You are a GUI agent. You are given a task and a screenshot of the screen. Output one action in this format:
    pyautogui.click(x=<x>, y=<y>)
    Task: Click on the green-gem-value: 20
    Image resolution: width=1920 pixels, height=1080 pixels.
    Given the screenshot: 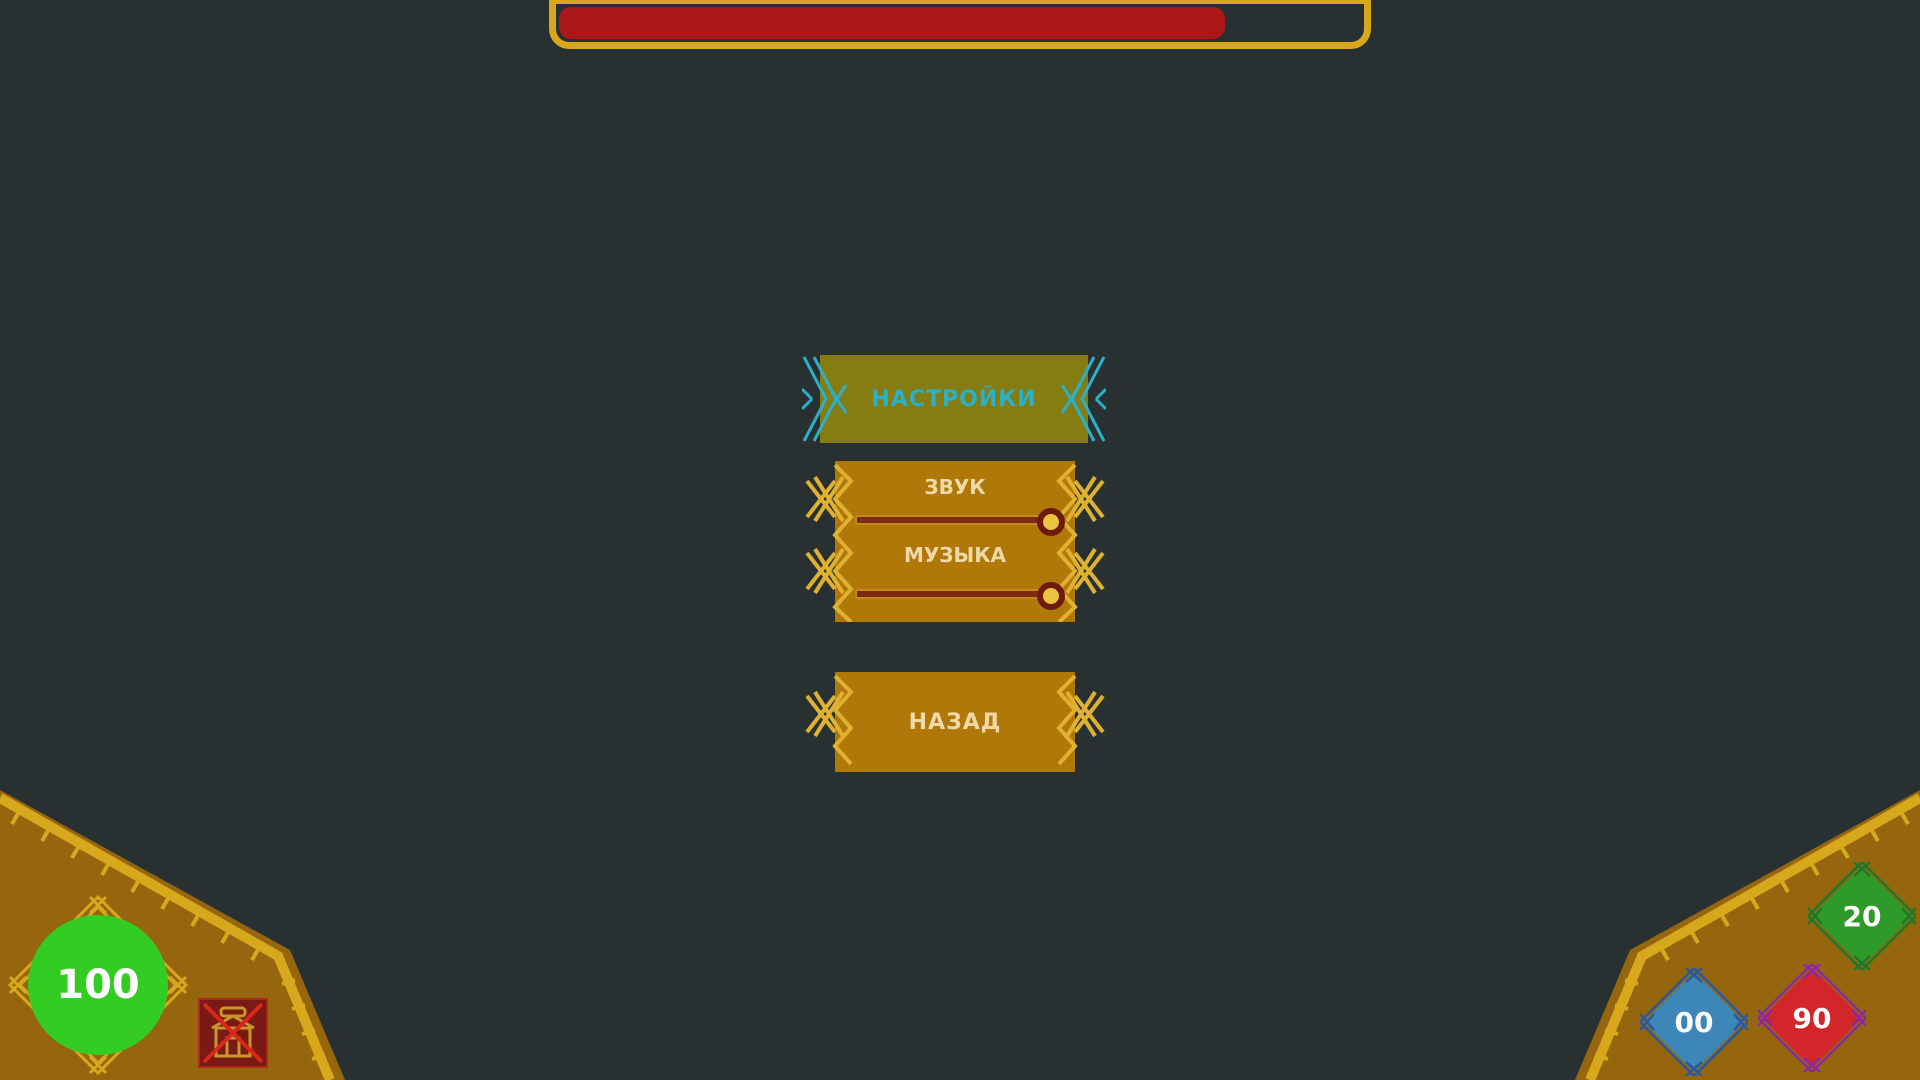 What is the action you would take?
    pyautogui.click(x=1862, y=916)
    